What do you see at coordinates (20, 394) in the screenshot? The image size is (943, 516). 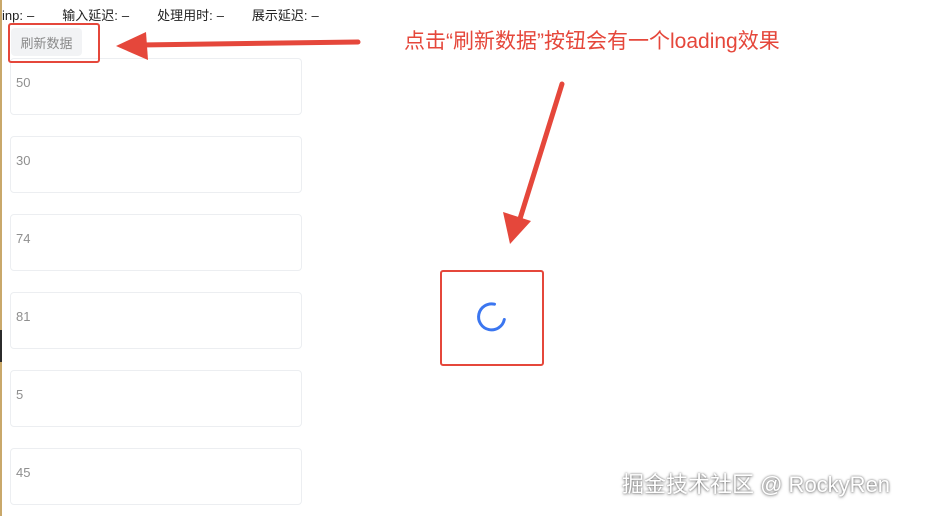 I see `list-item-value: 5` at bounding box center [20, 394].